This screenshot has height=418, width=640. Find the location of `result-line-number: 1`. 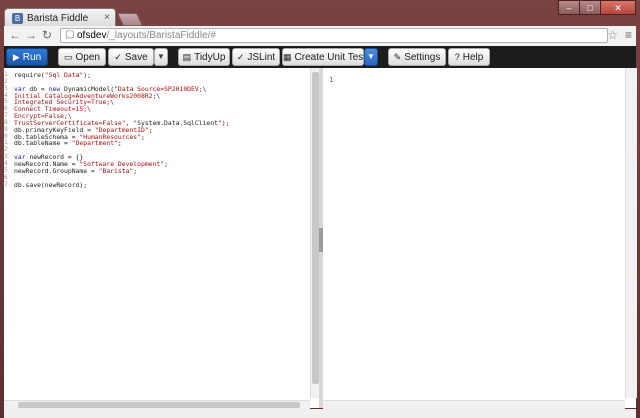

result-line-number: 1 is located at coordinates (331, 80).